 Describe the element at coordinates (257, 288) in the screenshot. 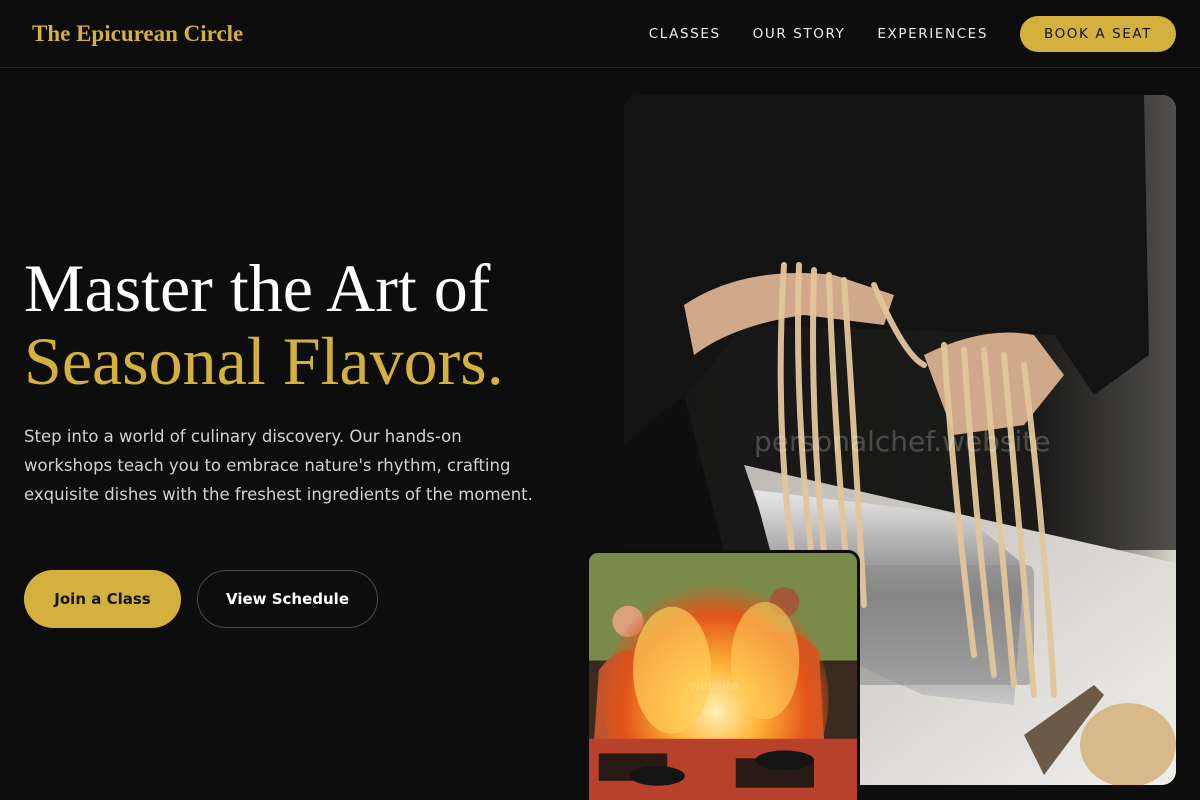

I see `hero-title-line1: Master the Art of` at that location.